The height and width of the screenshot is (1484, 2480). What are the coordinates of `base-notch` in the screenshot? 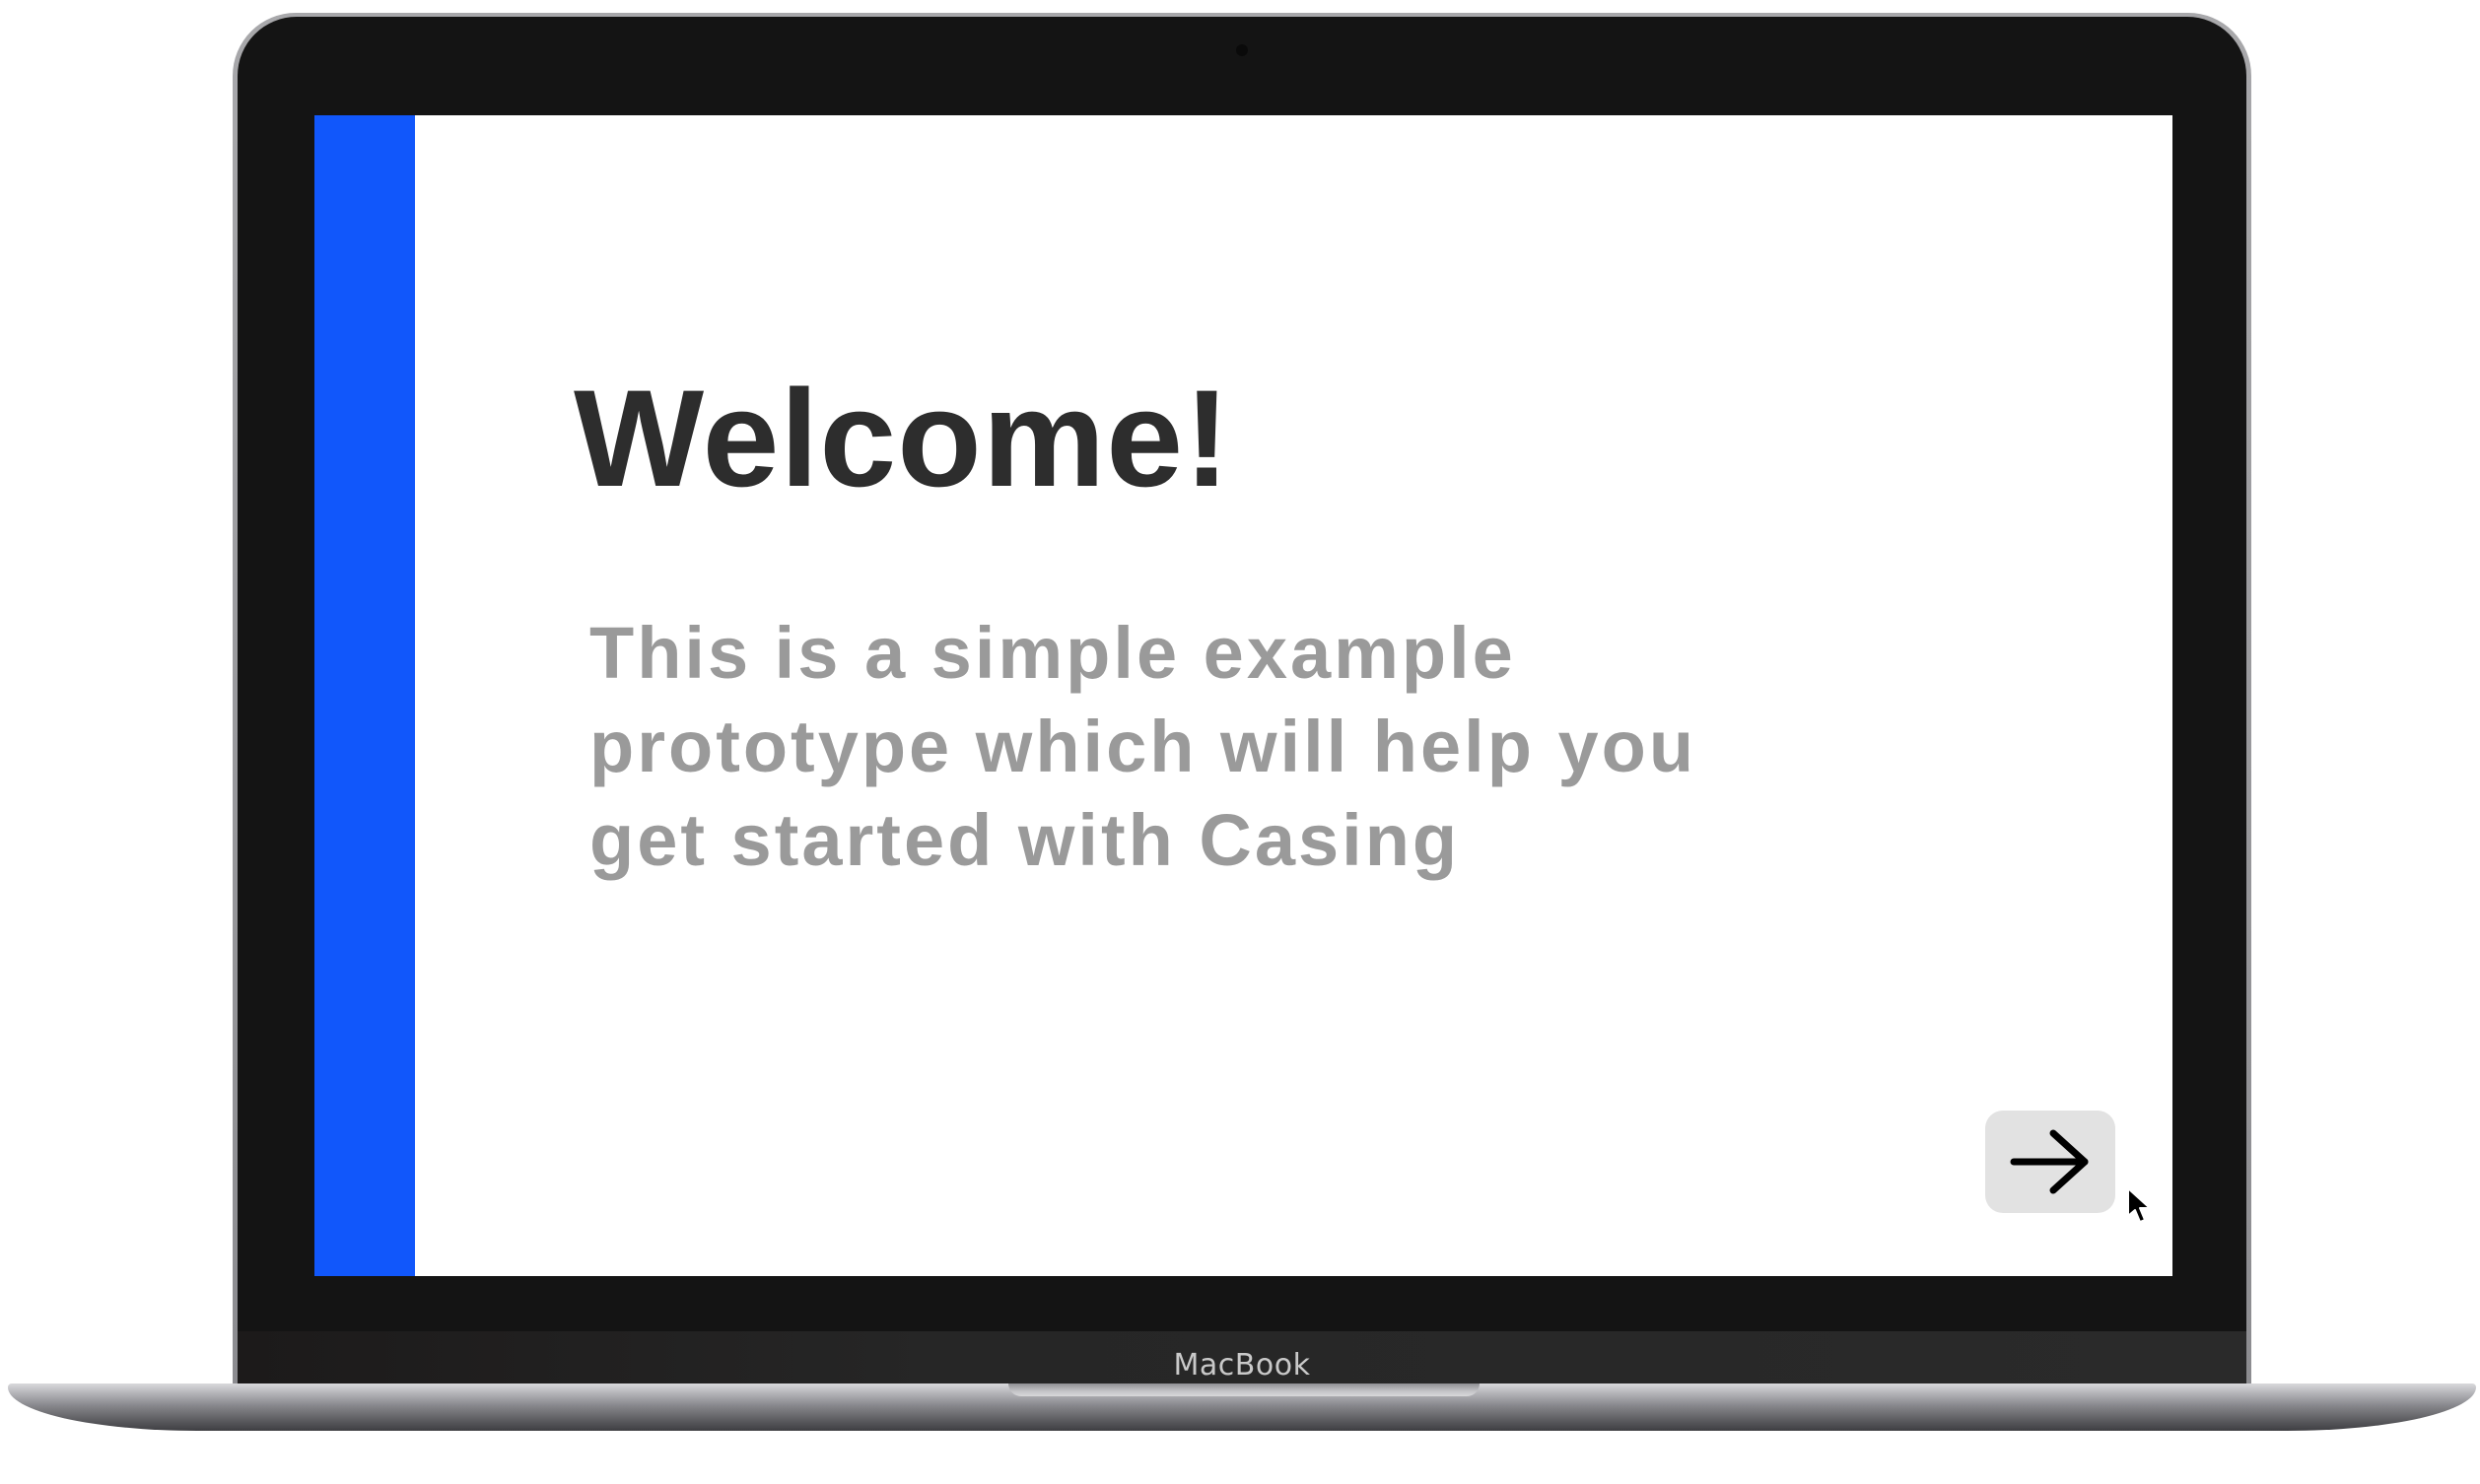 It's located at (1244, 1389).